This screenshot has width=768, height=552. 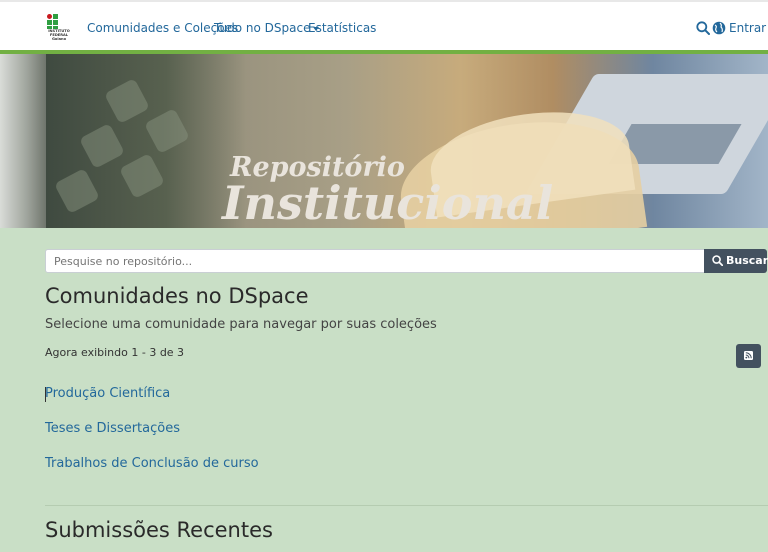 I want to click on search-button: Buscar, so click(x=736, y=261).